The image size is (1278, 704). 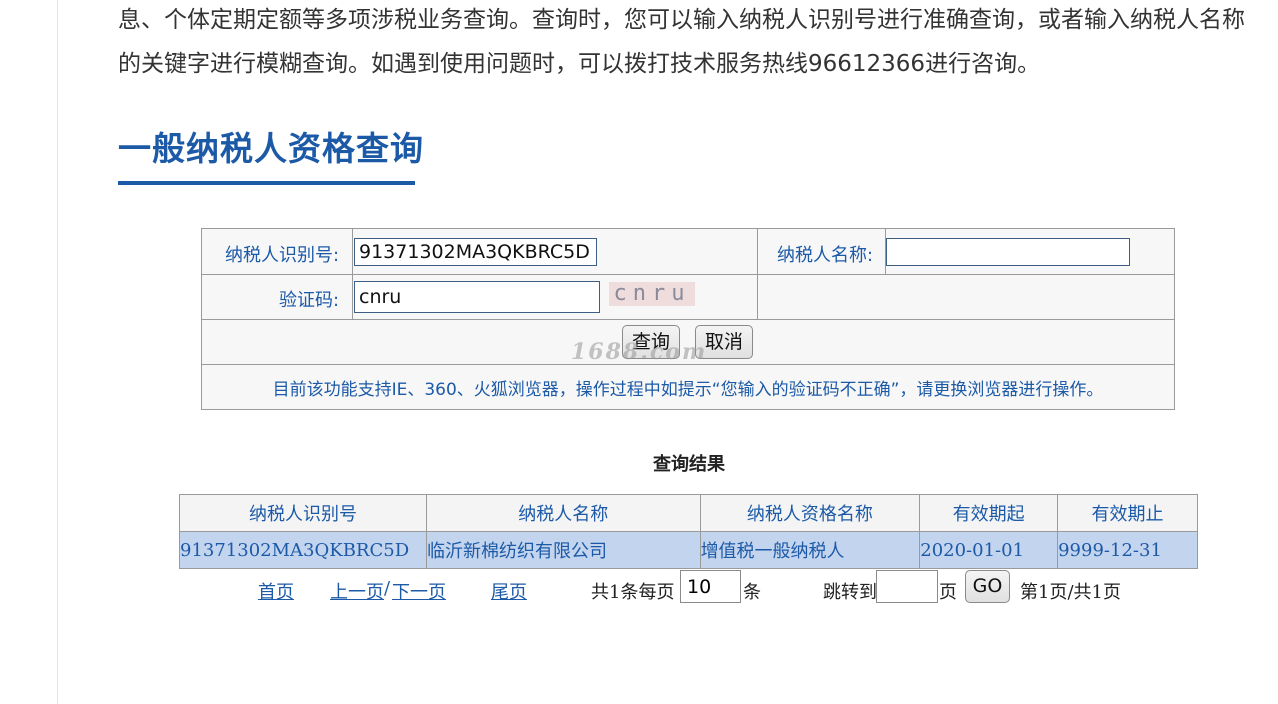 What do you see at coordinates (652, 294) in the screenshot?
I see `captcha-image: cnru` at bounding box center [652, 294].